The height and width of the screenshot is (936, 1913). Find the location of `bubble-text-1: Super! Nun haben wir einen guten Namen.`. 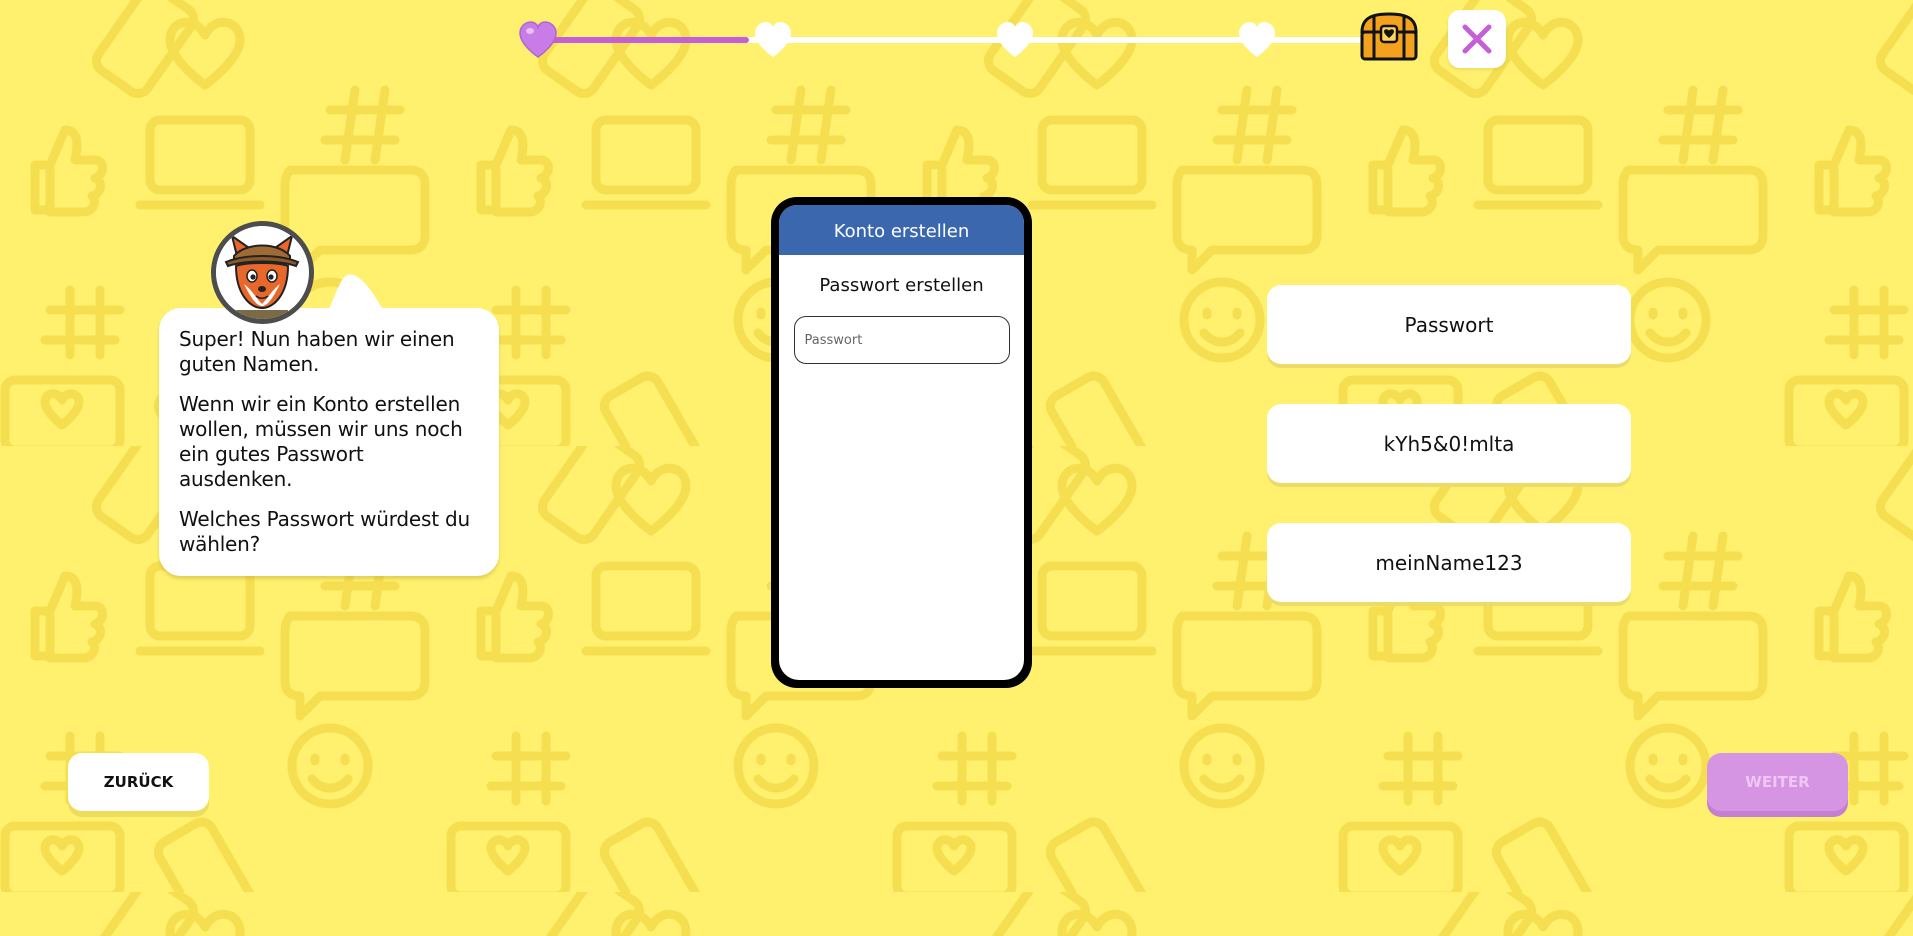

bubble-text-1: Super! Nun haben wir einen guten Namen. is located at coordinates (317, 351).